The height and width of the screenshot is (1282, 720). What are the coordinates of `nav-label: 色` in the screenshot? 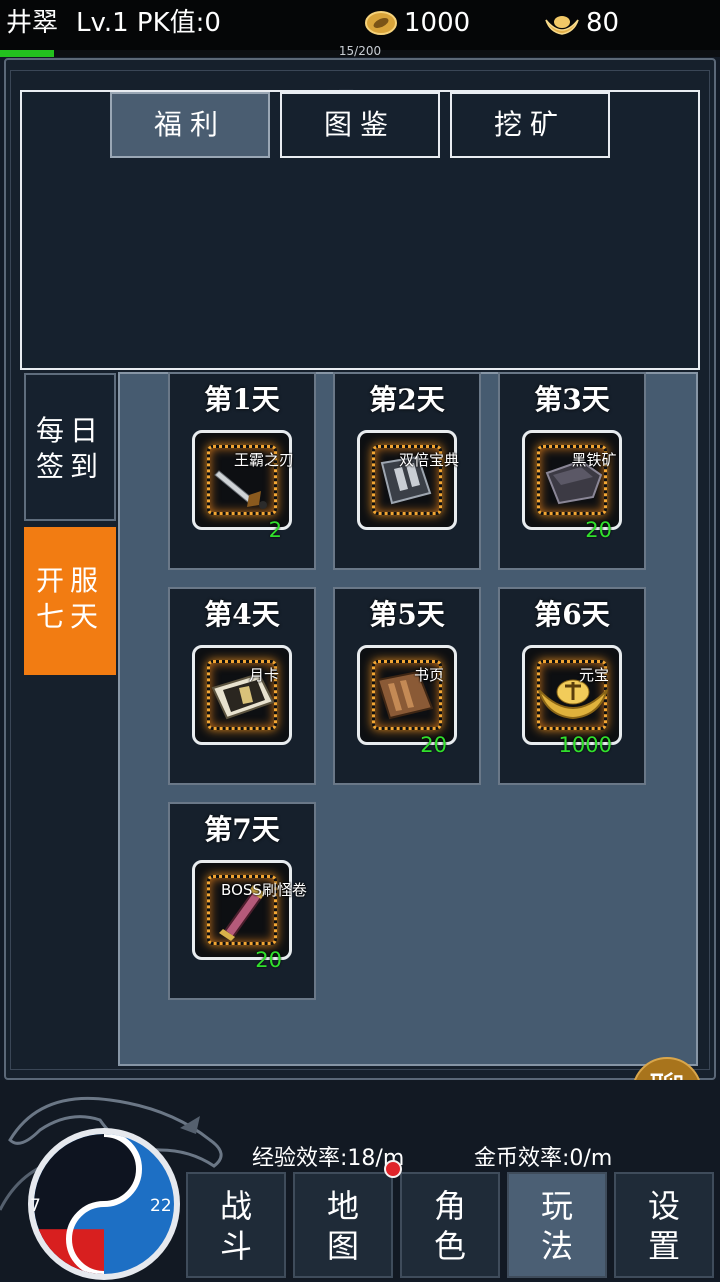 It's located at (449, 1246).